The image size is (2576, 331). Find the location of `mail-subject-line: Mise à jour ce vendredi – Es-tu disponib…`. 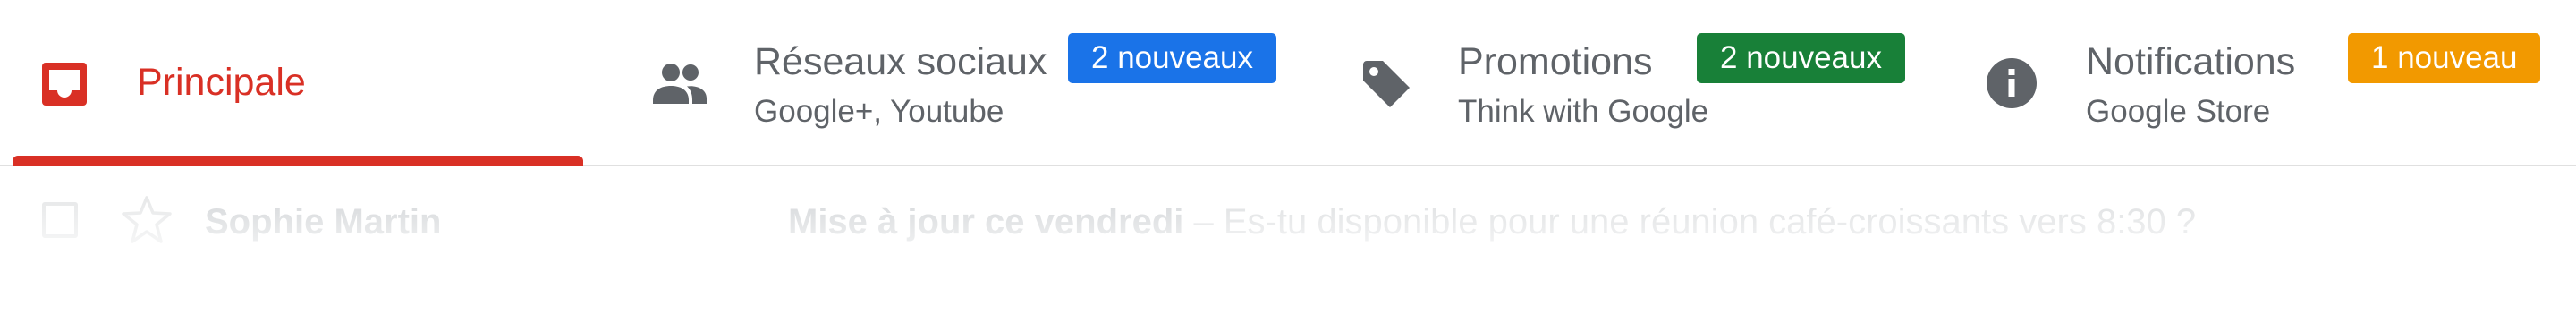

mail-subject-line: Mise à jour ce vendredi – Es-tu disponib… is located at coordinates (1492, 222).